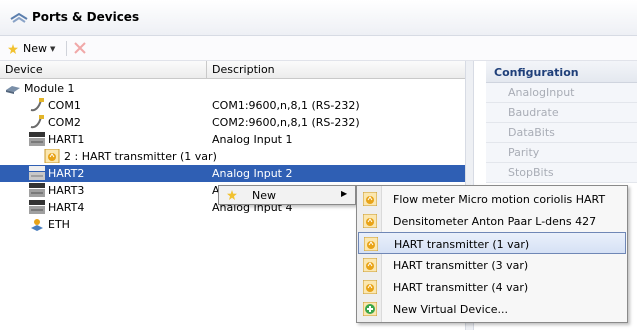 This screenshot has width=637, height=330. I want to click on config-item: Parity, so click(561, 153).